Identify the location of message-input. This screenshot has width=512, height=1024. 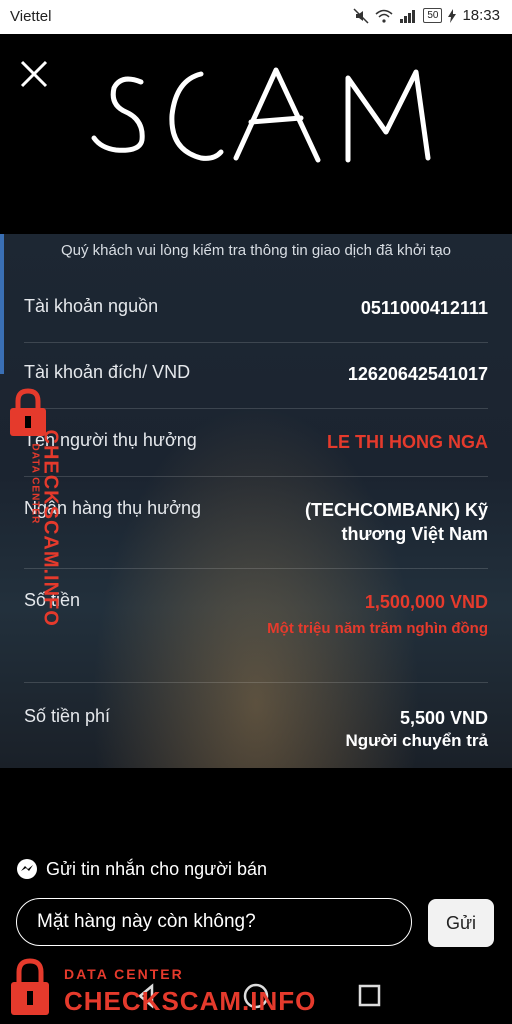
(214, 922).